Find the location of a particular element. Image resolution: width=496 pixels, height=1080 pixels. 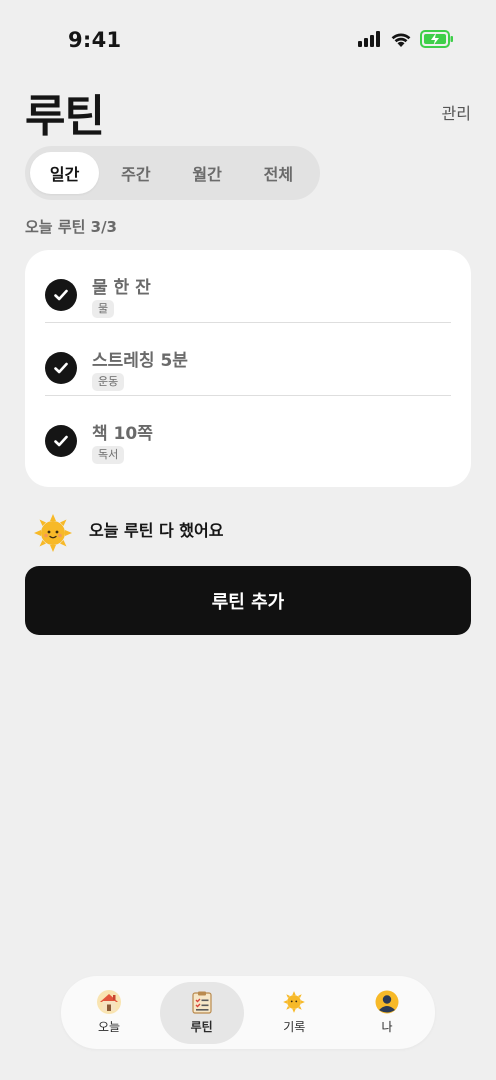

tab-routine: 루틴 is located at coordinates (201, 1012).